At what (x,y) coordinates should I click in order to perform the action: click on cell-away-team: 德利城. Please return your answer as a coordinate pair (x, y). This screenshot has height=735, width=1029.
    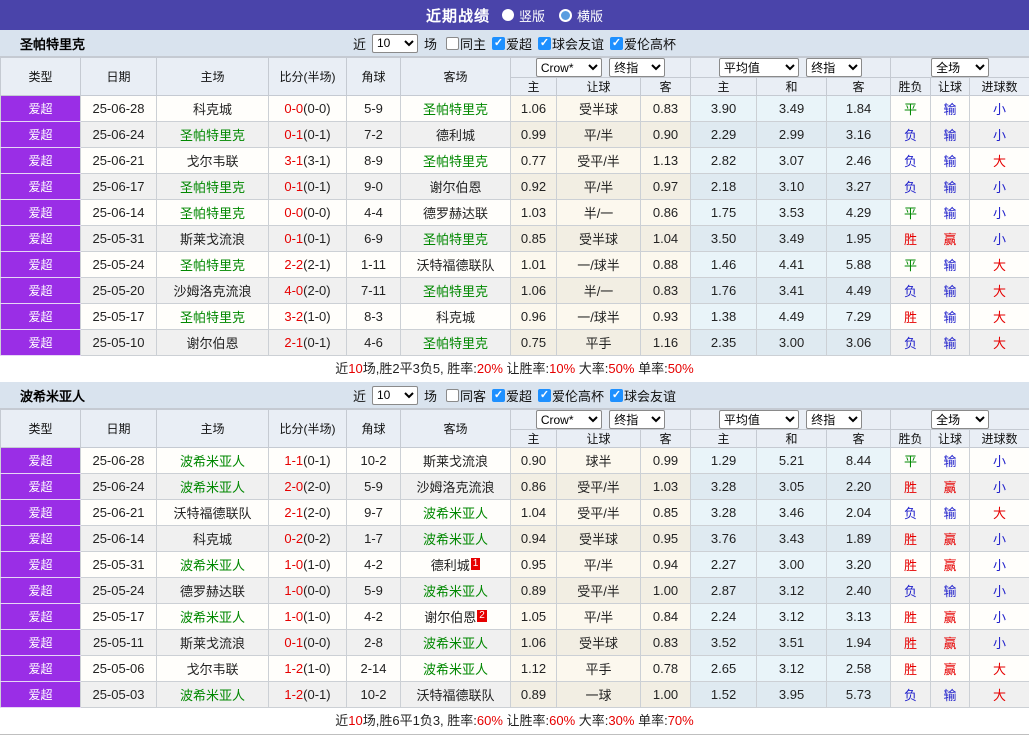
    Looking at the image, I should click on (455, 134).